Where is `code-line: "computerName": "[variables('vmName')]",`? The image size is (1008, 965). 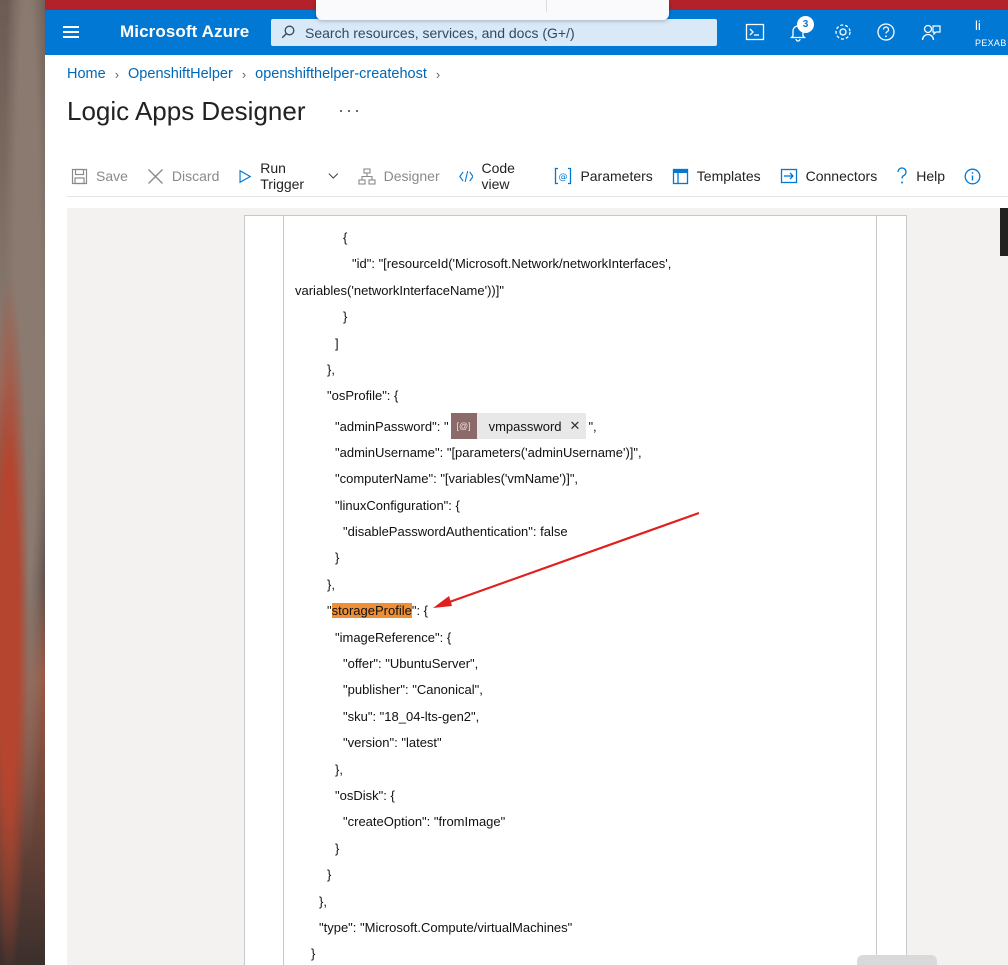 code-line: "computerName": "[variables('vmName')]", is located at coordinates (457, 478).